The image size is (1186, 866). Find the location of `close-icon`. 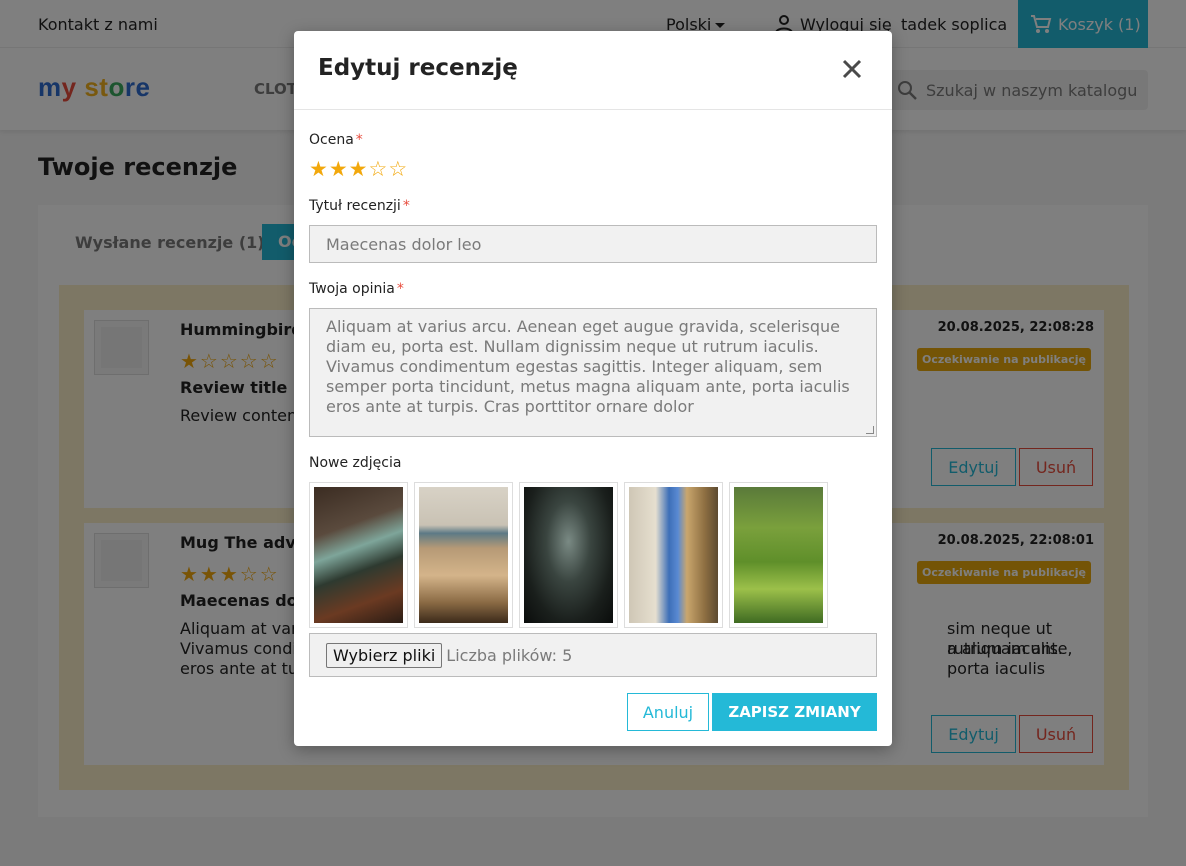

close-icon is located at coordinates (852, 69).